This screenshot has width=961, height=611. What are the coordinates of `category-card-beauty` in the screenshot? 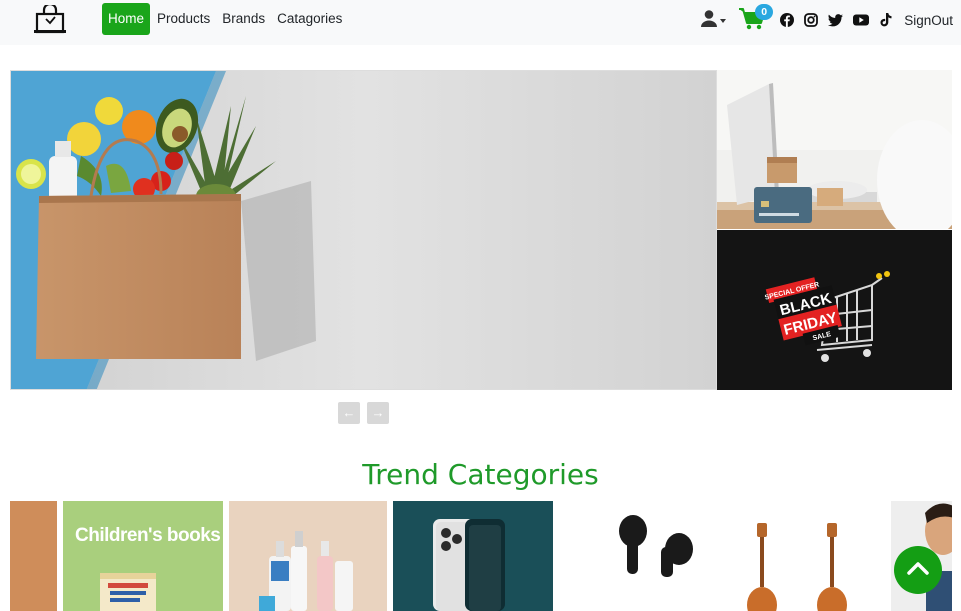 It's located at (308, 556).